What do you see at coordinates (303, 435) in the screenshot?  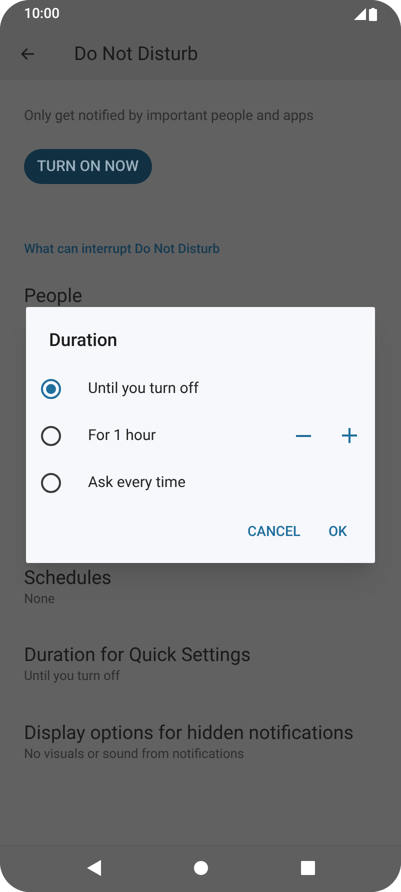 I see `minus-icon` at bounding box center [303, 435].